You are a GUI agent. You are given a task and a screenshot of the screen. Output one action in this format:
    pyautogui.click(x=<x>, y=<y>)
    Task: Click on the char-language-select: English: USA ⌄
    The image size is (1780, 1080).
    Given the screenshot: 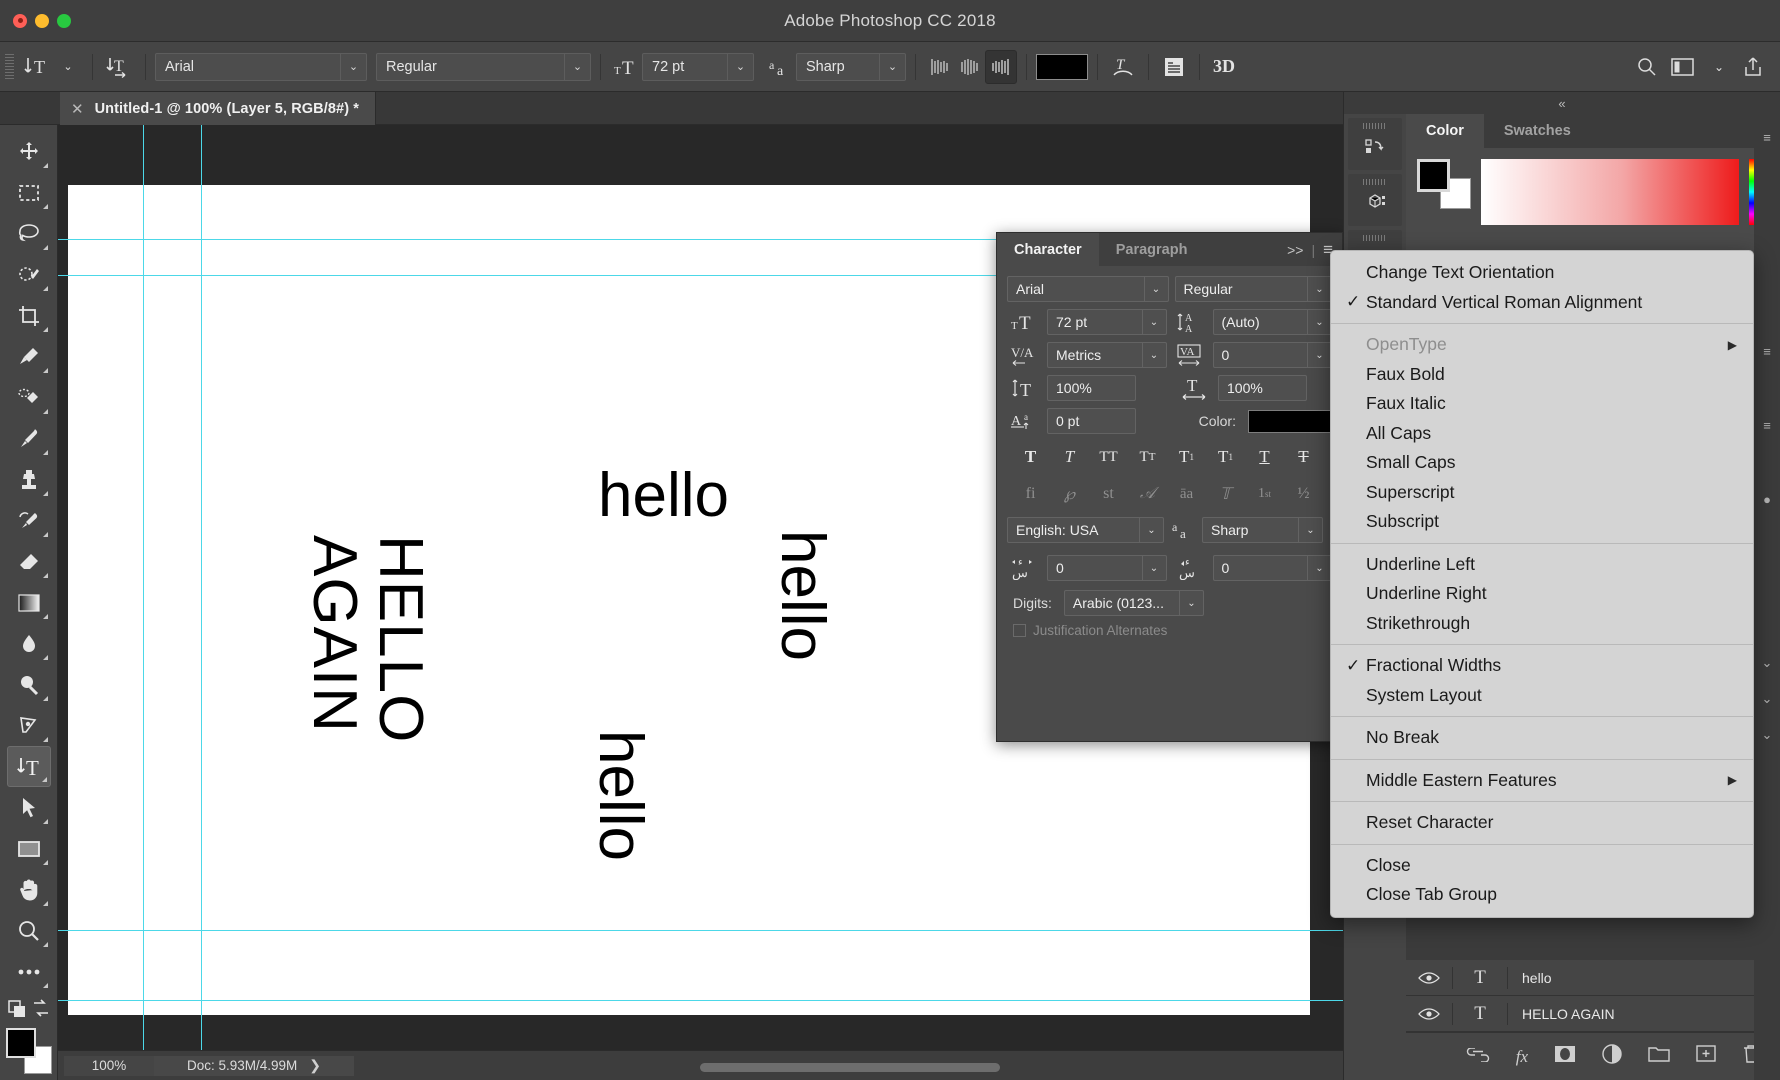 What is the action you would take?
    pyautogui.click(x=1085, y=530)
    